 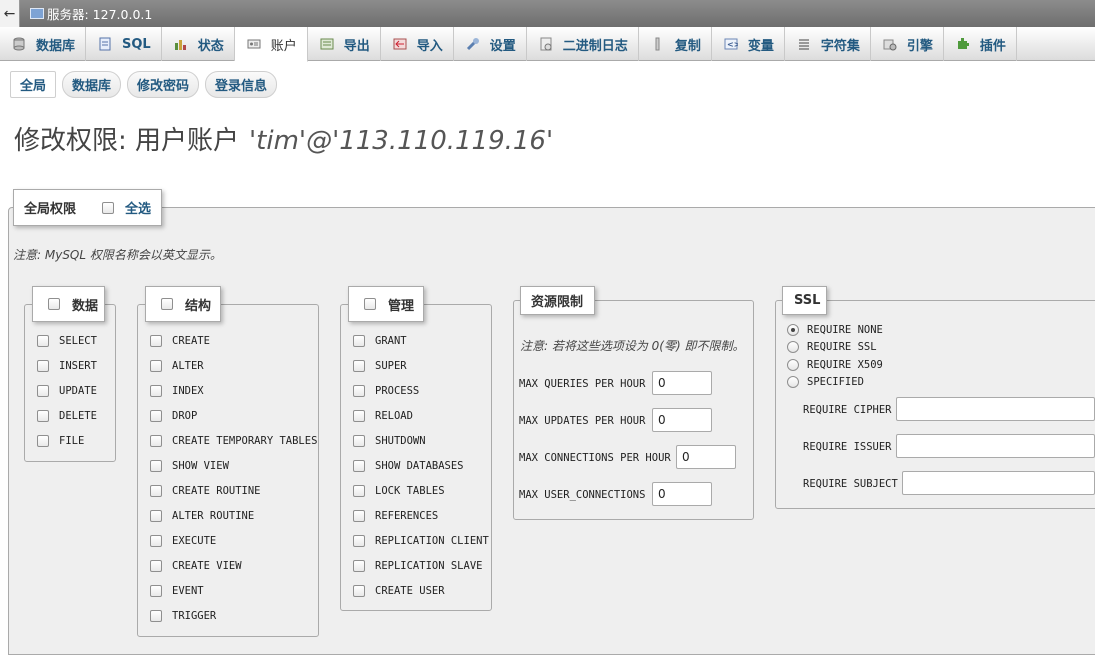 I want to click on status-icon, so click(x=181, y=44).